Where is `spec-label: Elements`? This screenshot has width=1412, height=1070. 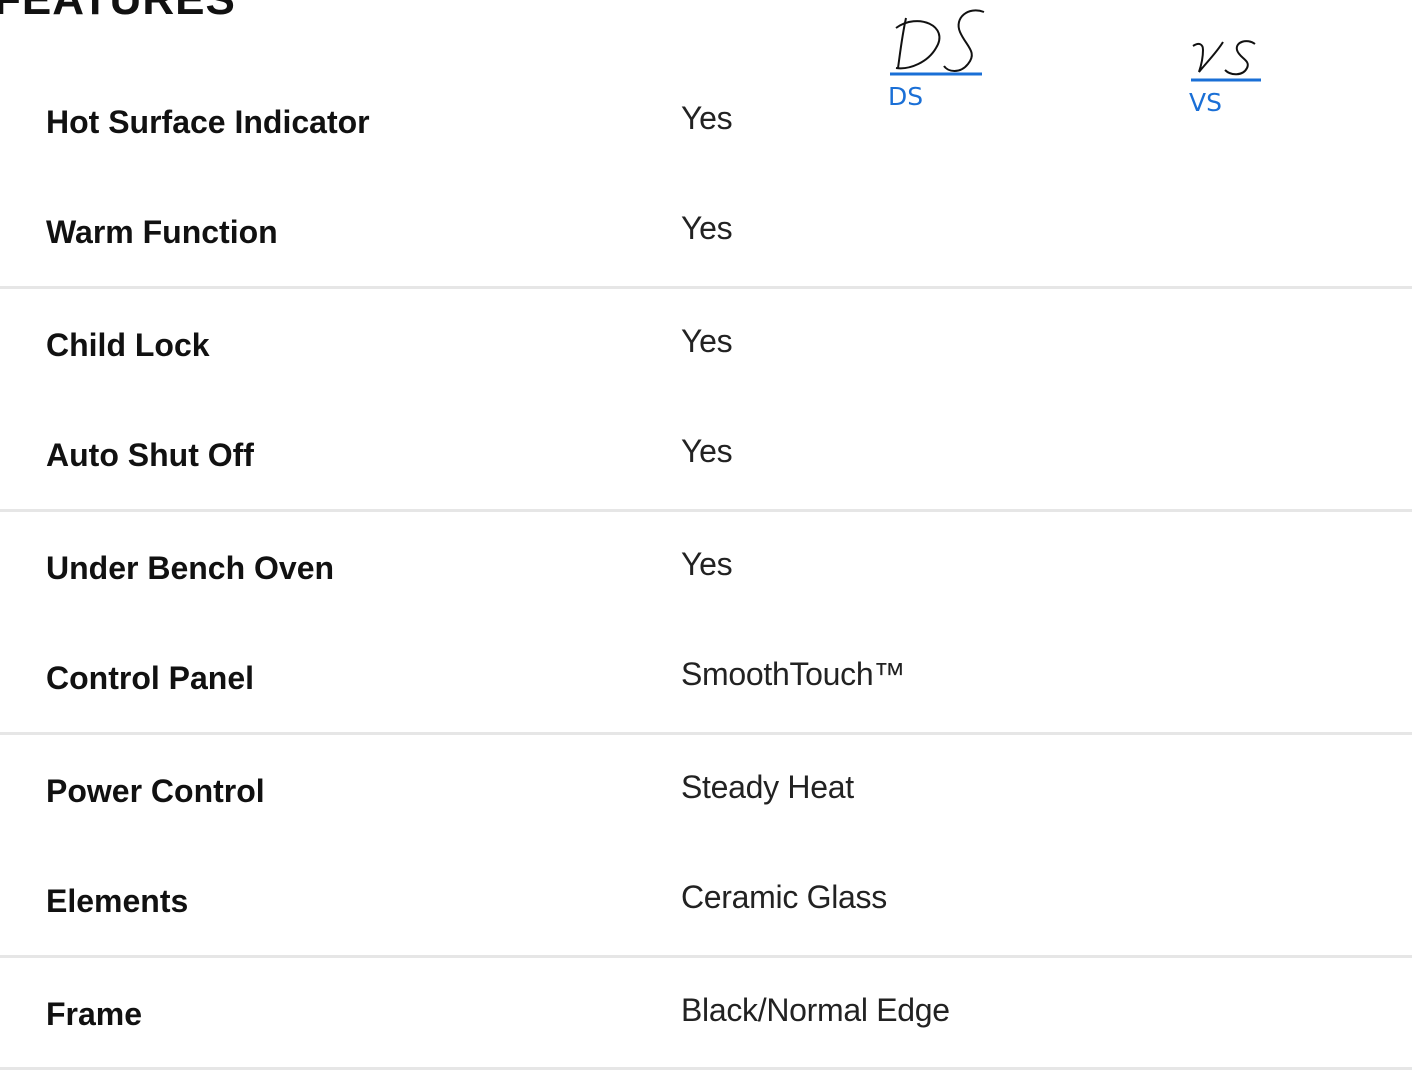 spec-label: Elements is located at coordinates (117, 901).